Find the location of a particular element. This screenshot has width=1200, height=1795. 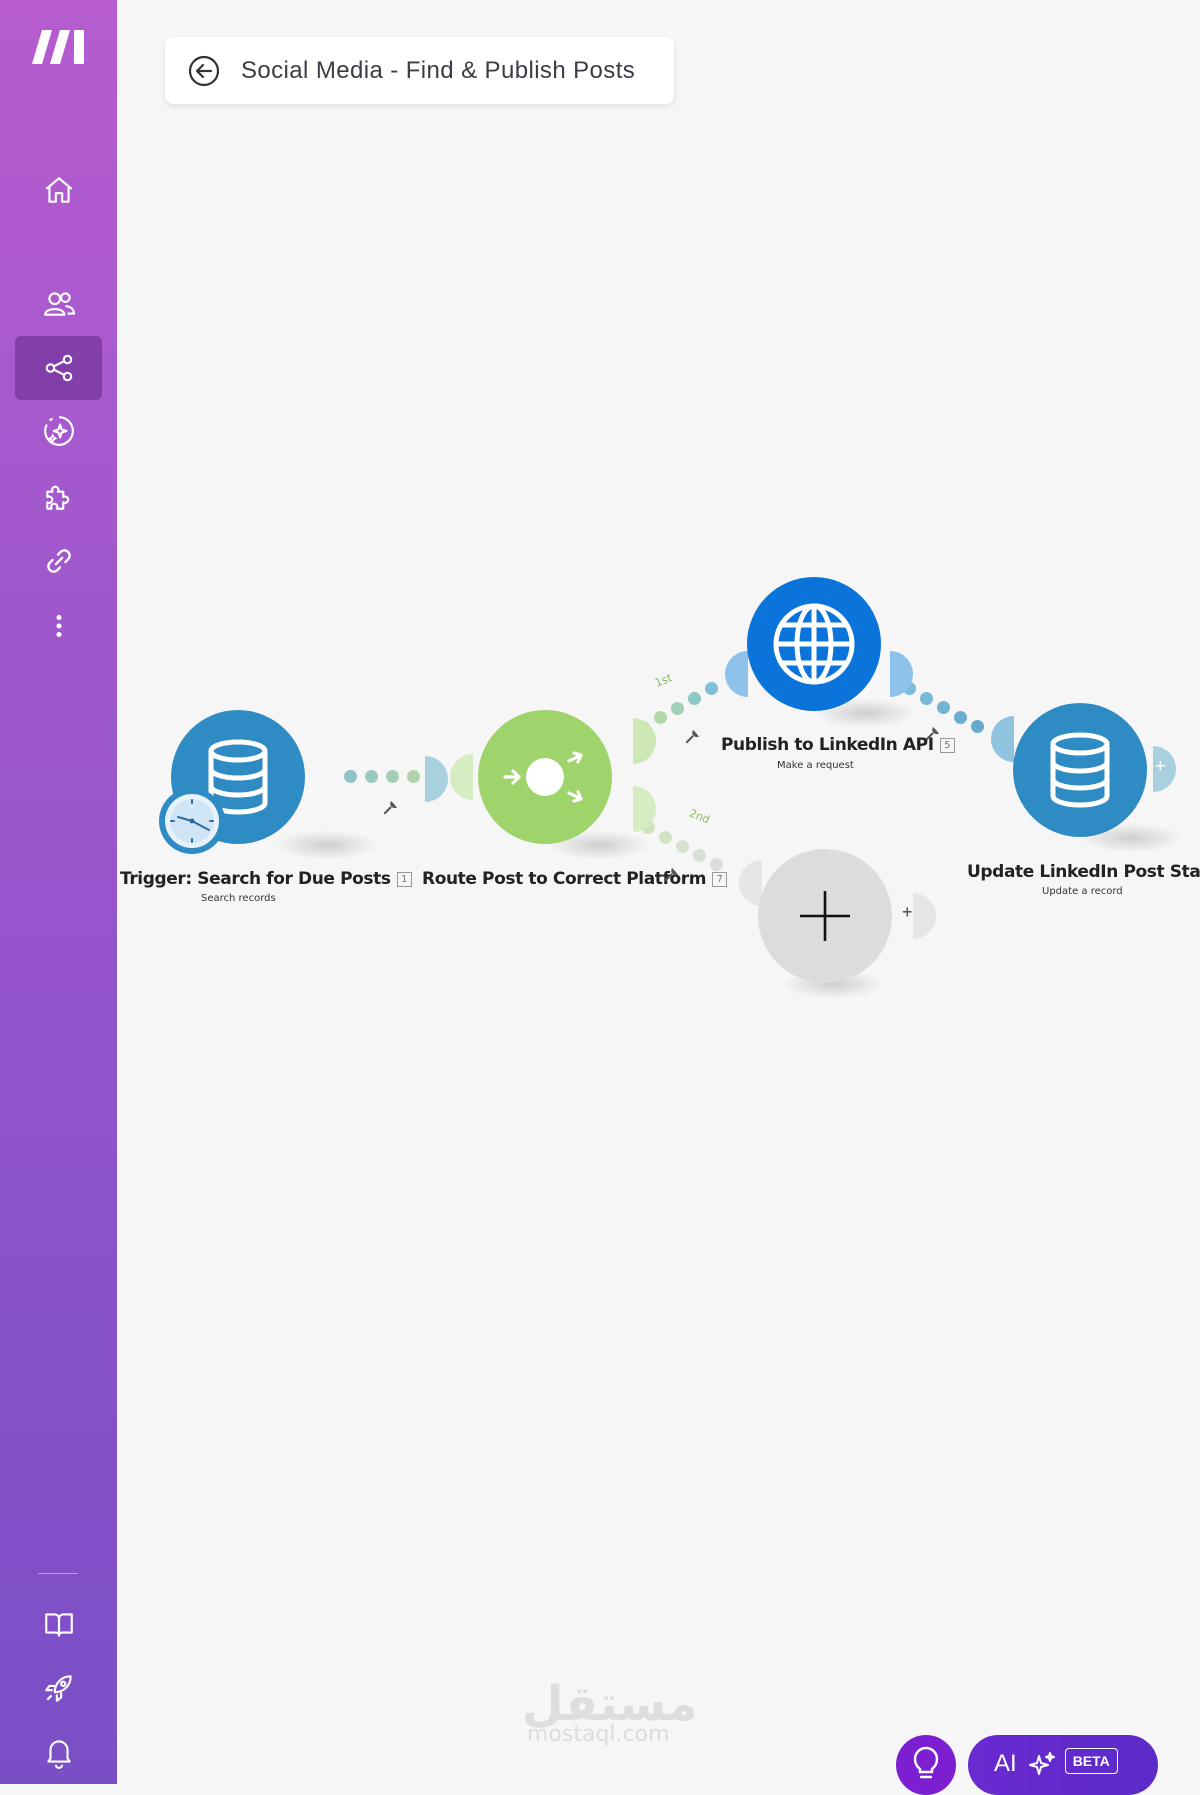

sidebar-divider is located at coordinates (58, 1573).